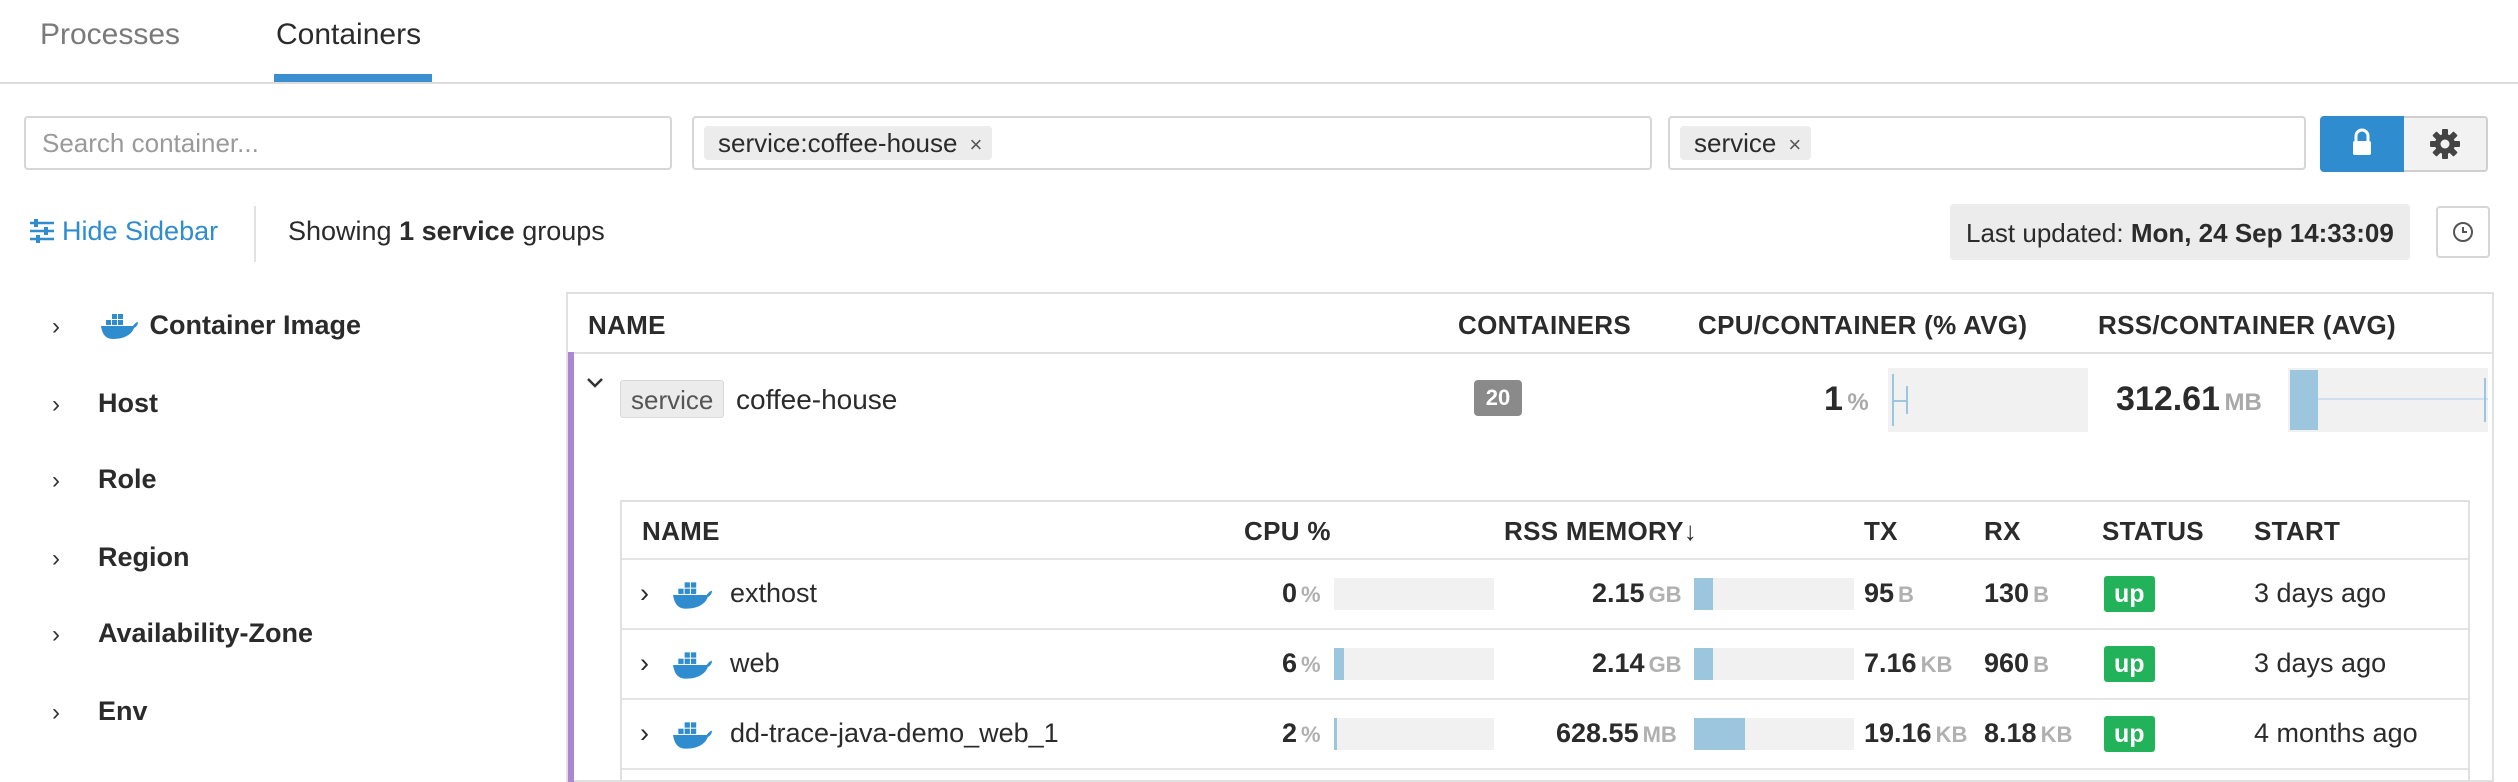 The image size is (2518, 782). What do you see at coordinates (1301, 733) in the screenshot?
I see `cpu-value: 2%` at bounding box center [1301, 733].